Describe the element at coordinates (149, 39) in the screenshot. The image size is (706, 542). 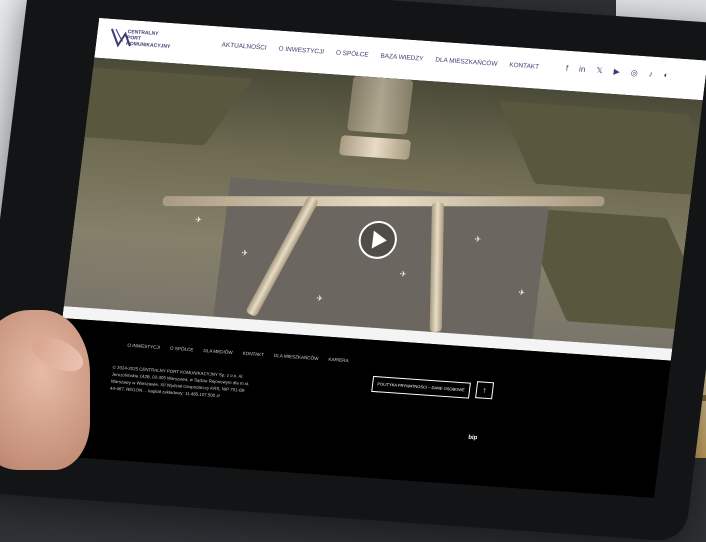
I see `brand-name: CENTRALNY PORT KOMUNIKACYJNY` at that location.